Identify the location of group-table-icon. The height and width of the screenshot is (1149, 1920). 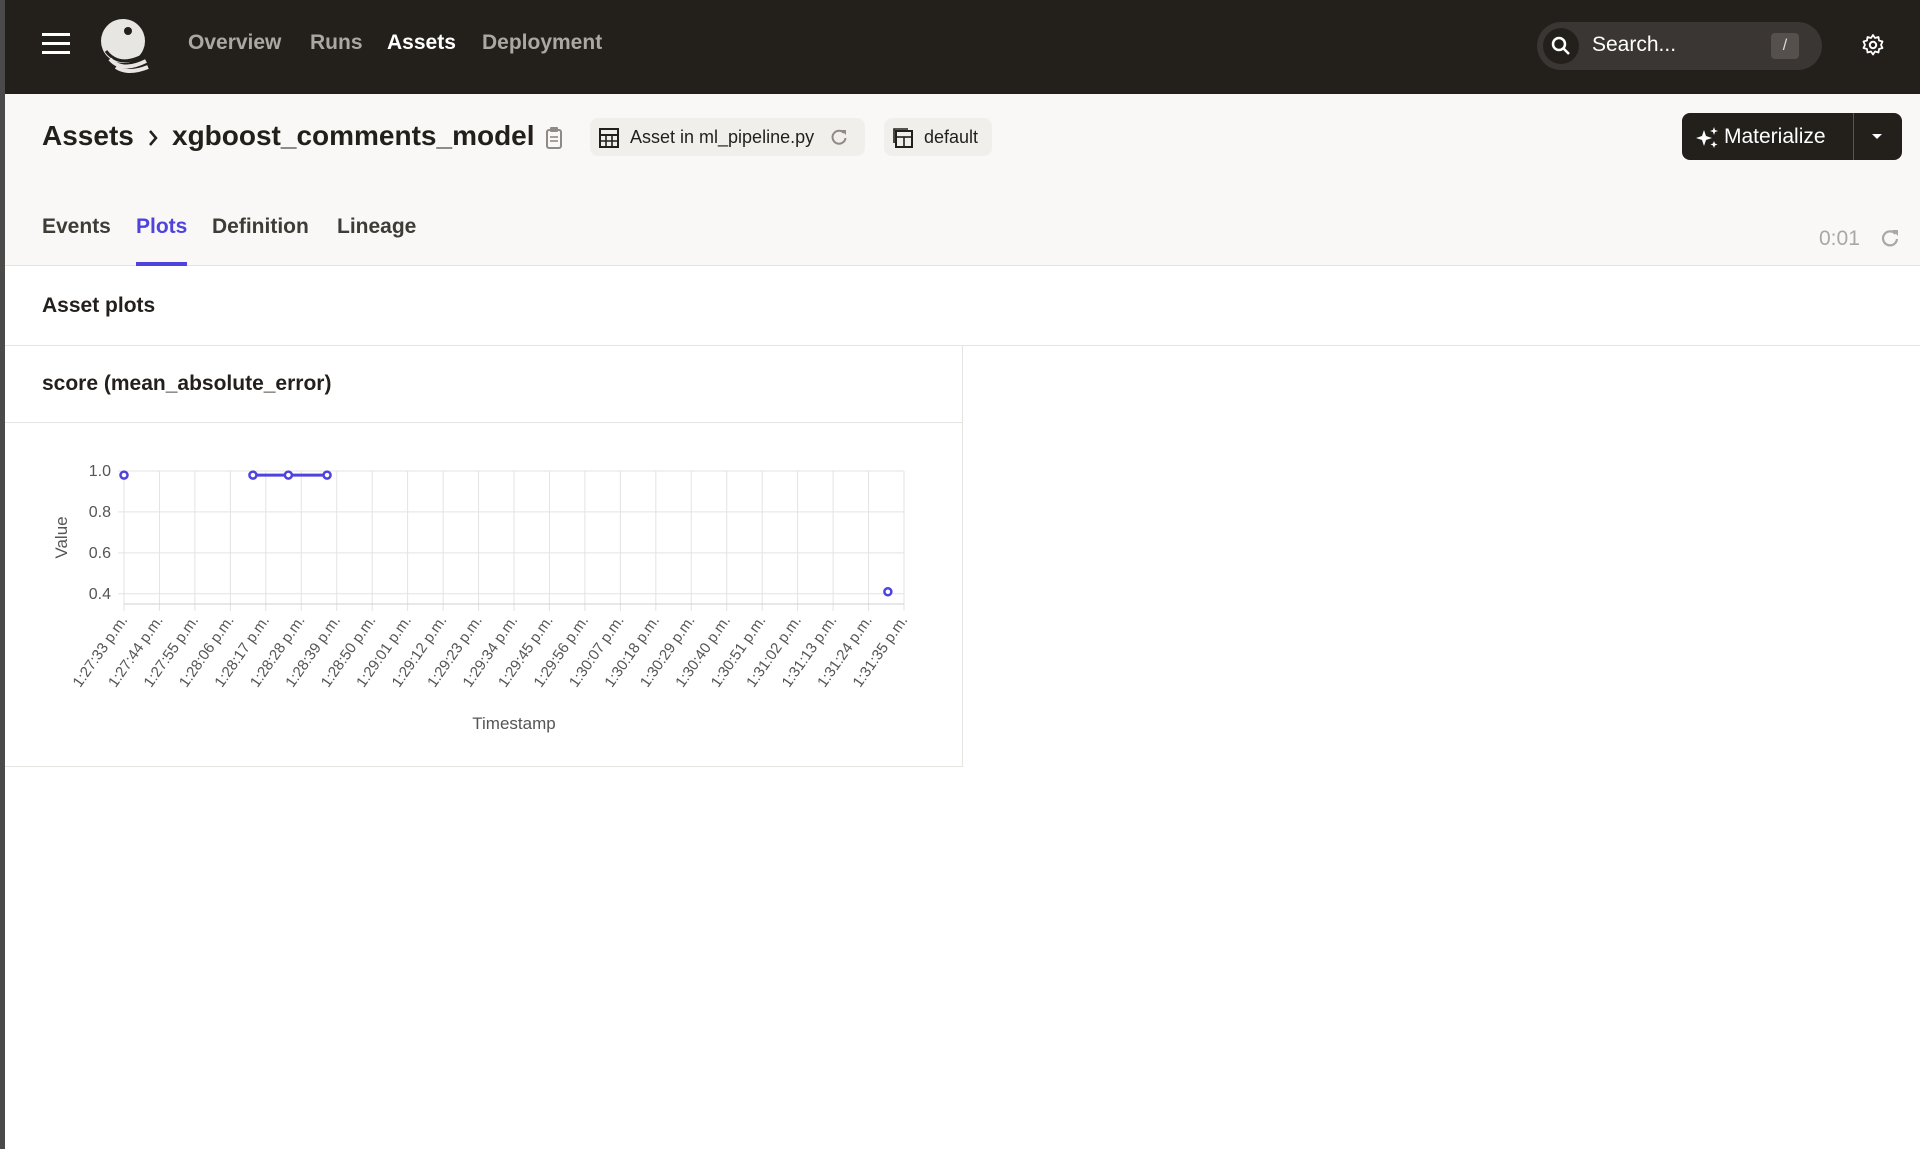
(903, 138).